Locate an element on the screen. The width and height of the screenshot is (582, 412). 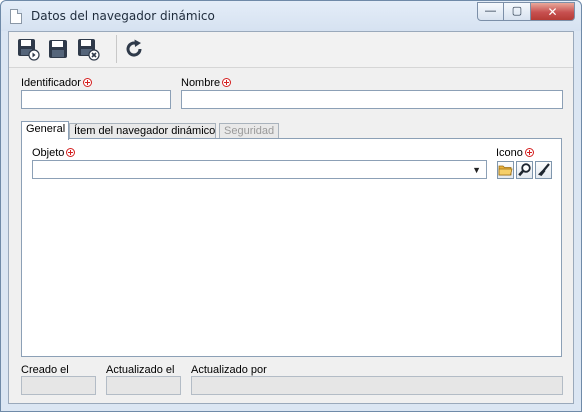
search-icon-button is located at coordinates (524, 170).